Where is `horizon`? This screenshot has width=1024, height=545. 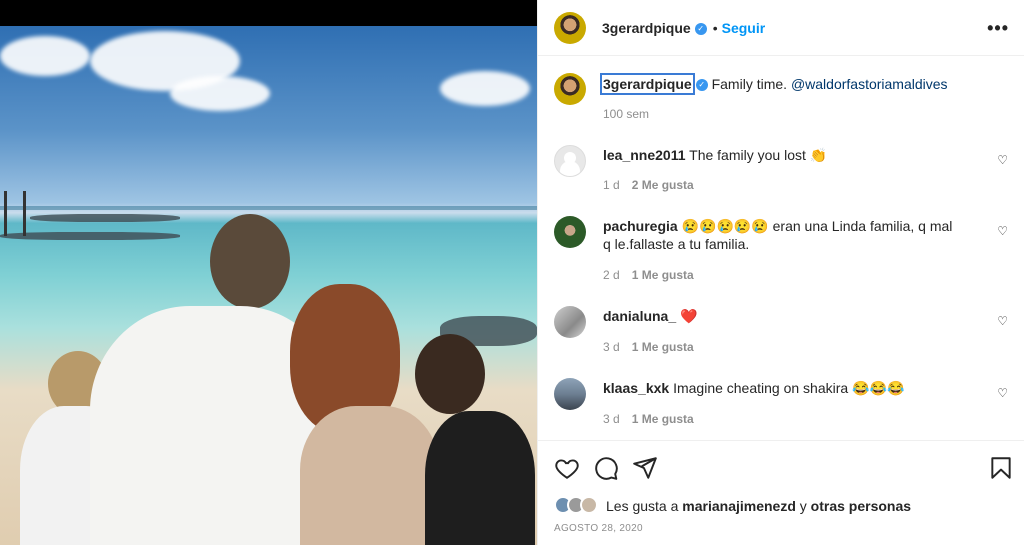
horizon is located at coordinates (268, 208).